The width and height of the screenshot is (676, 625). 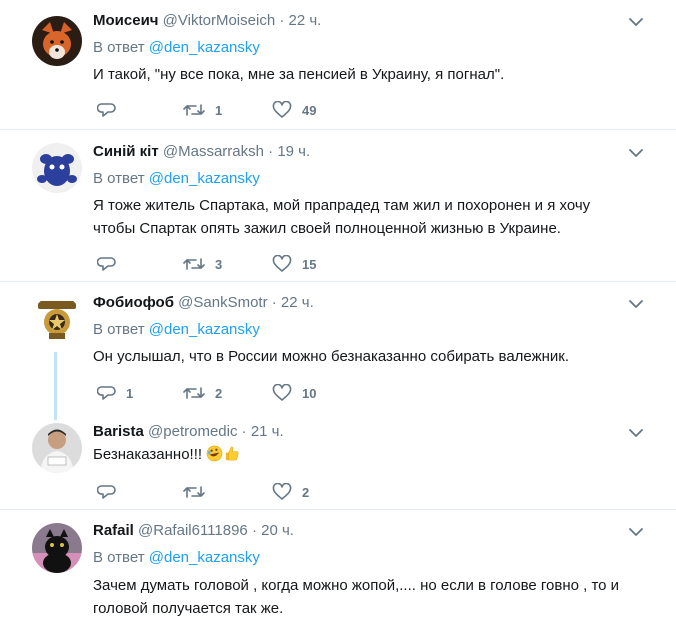 What do you see at coordinates (214, 453) in the screenshot?
I see `rolling-laughing-emoji` at bounding box center [214, 453].